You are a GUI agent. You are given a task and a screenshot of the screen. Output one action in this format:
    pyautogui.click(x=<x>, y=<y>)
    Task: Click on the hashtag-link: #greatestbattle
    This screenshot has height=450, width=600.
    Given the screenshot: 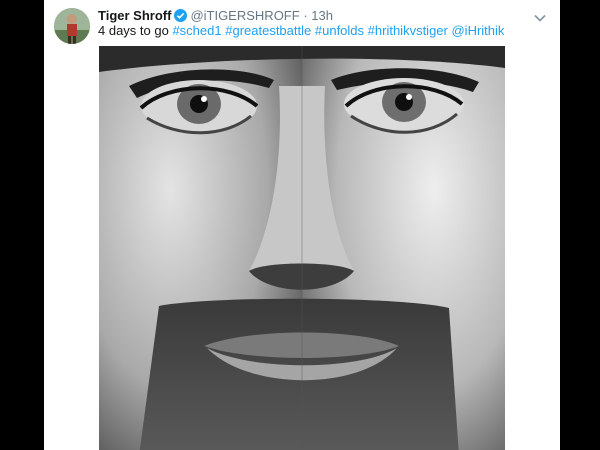 What is the action you would take?
    pyautogui.click(x=268, y=30)
    